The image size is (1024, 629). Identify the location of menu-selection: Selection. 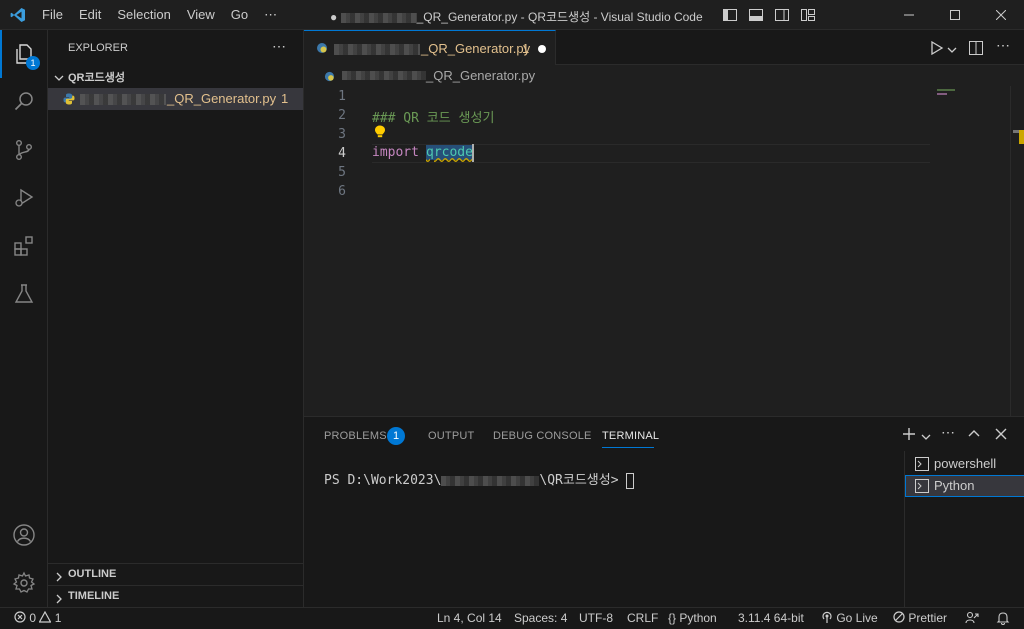
(143, 14).